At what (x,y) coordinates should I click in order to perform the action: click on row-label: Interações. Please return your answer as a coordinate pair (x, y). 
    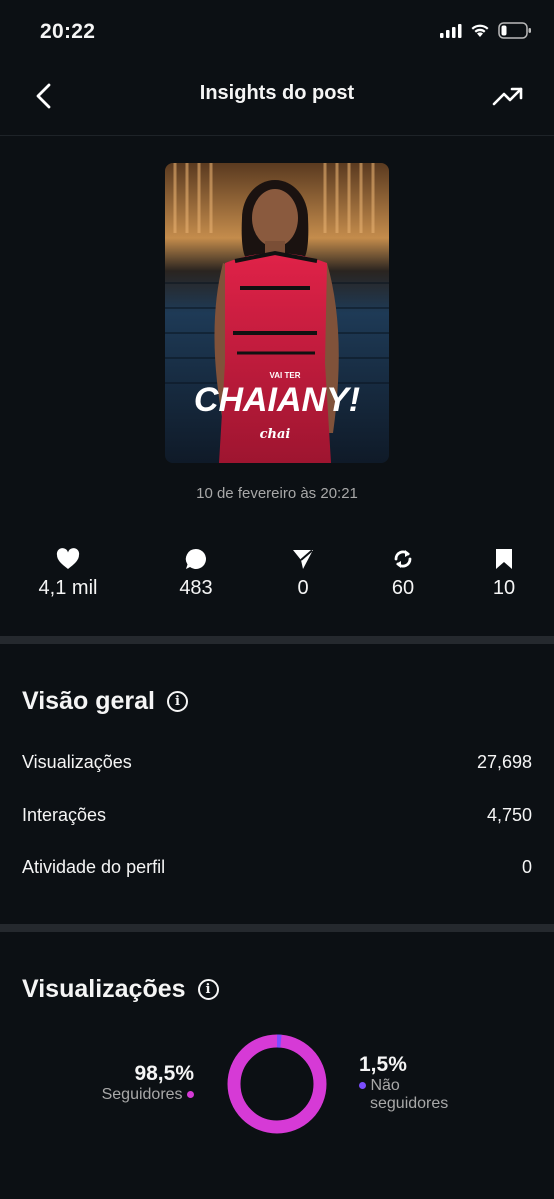
    Looking at the image, I should click on (64, 815).